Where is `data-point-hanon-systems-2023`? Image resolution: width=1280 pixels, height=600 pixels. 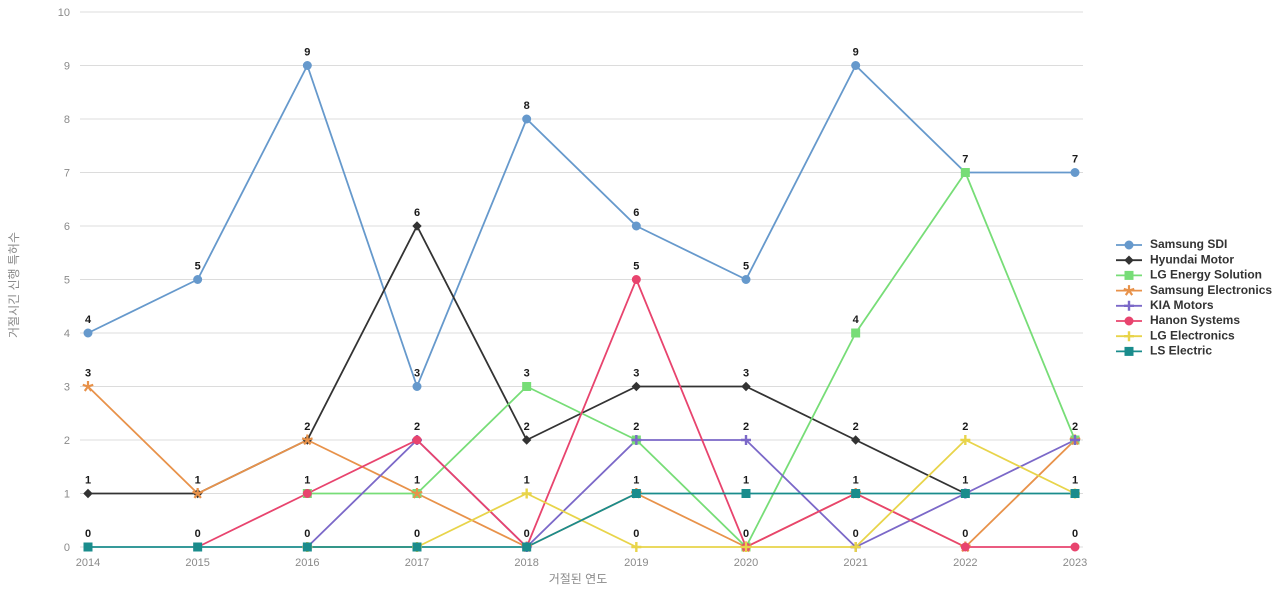 data-point-hanon-systems-2023 is located at coordinates (1075, 547).